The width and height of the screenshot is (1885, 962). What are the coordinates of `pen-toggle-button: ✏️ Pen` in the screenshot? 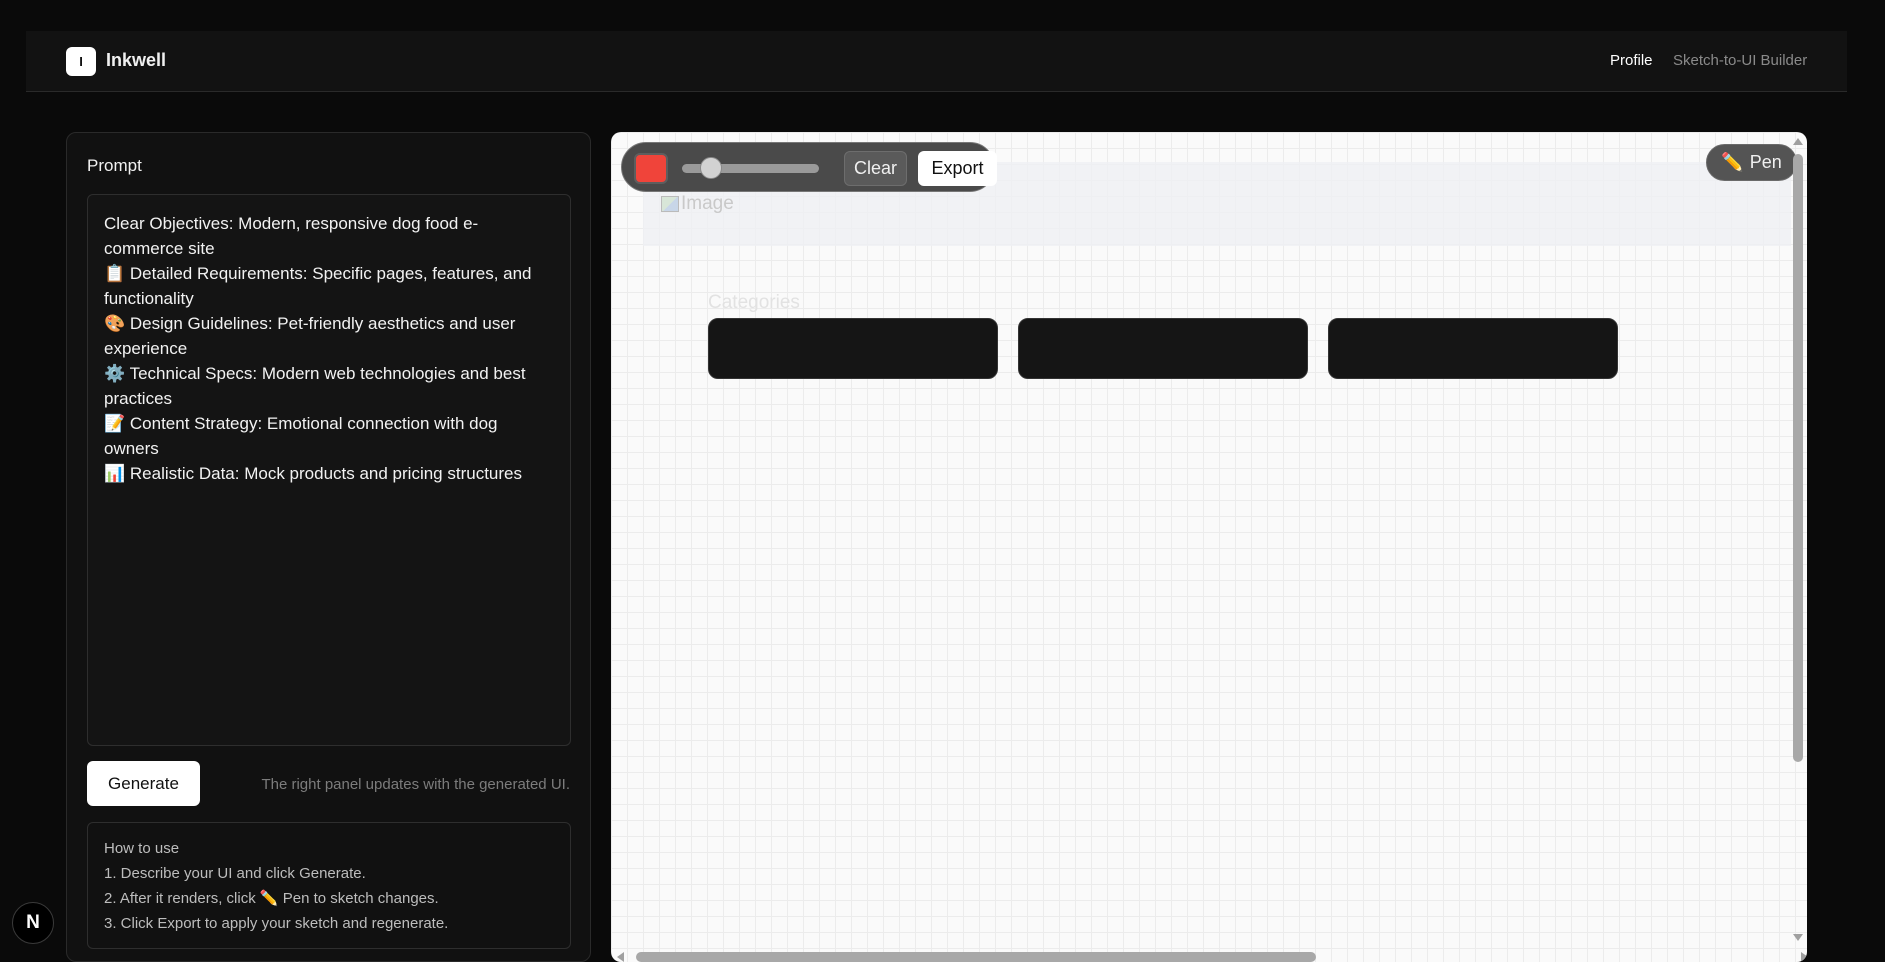 It's located at (1751, 162).